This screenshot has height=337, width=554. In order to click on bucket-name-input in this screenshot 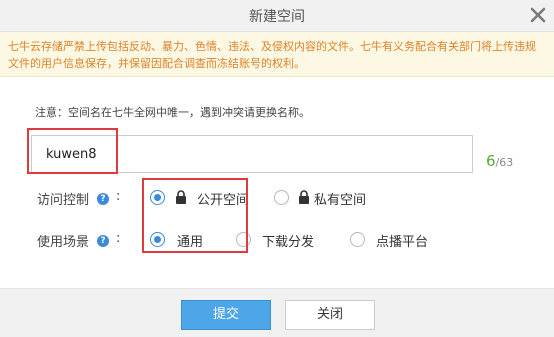, I will do `click(252, 154)`.